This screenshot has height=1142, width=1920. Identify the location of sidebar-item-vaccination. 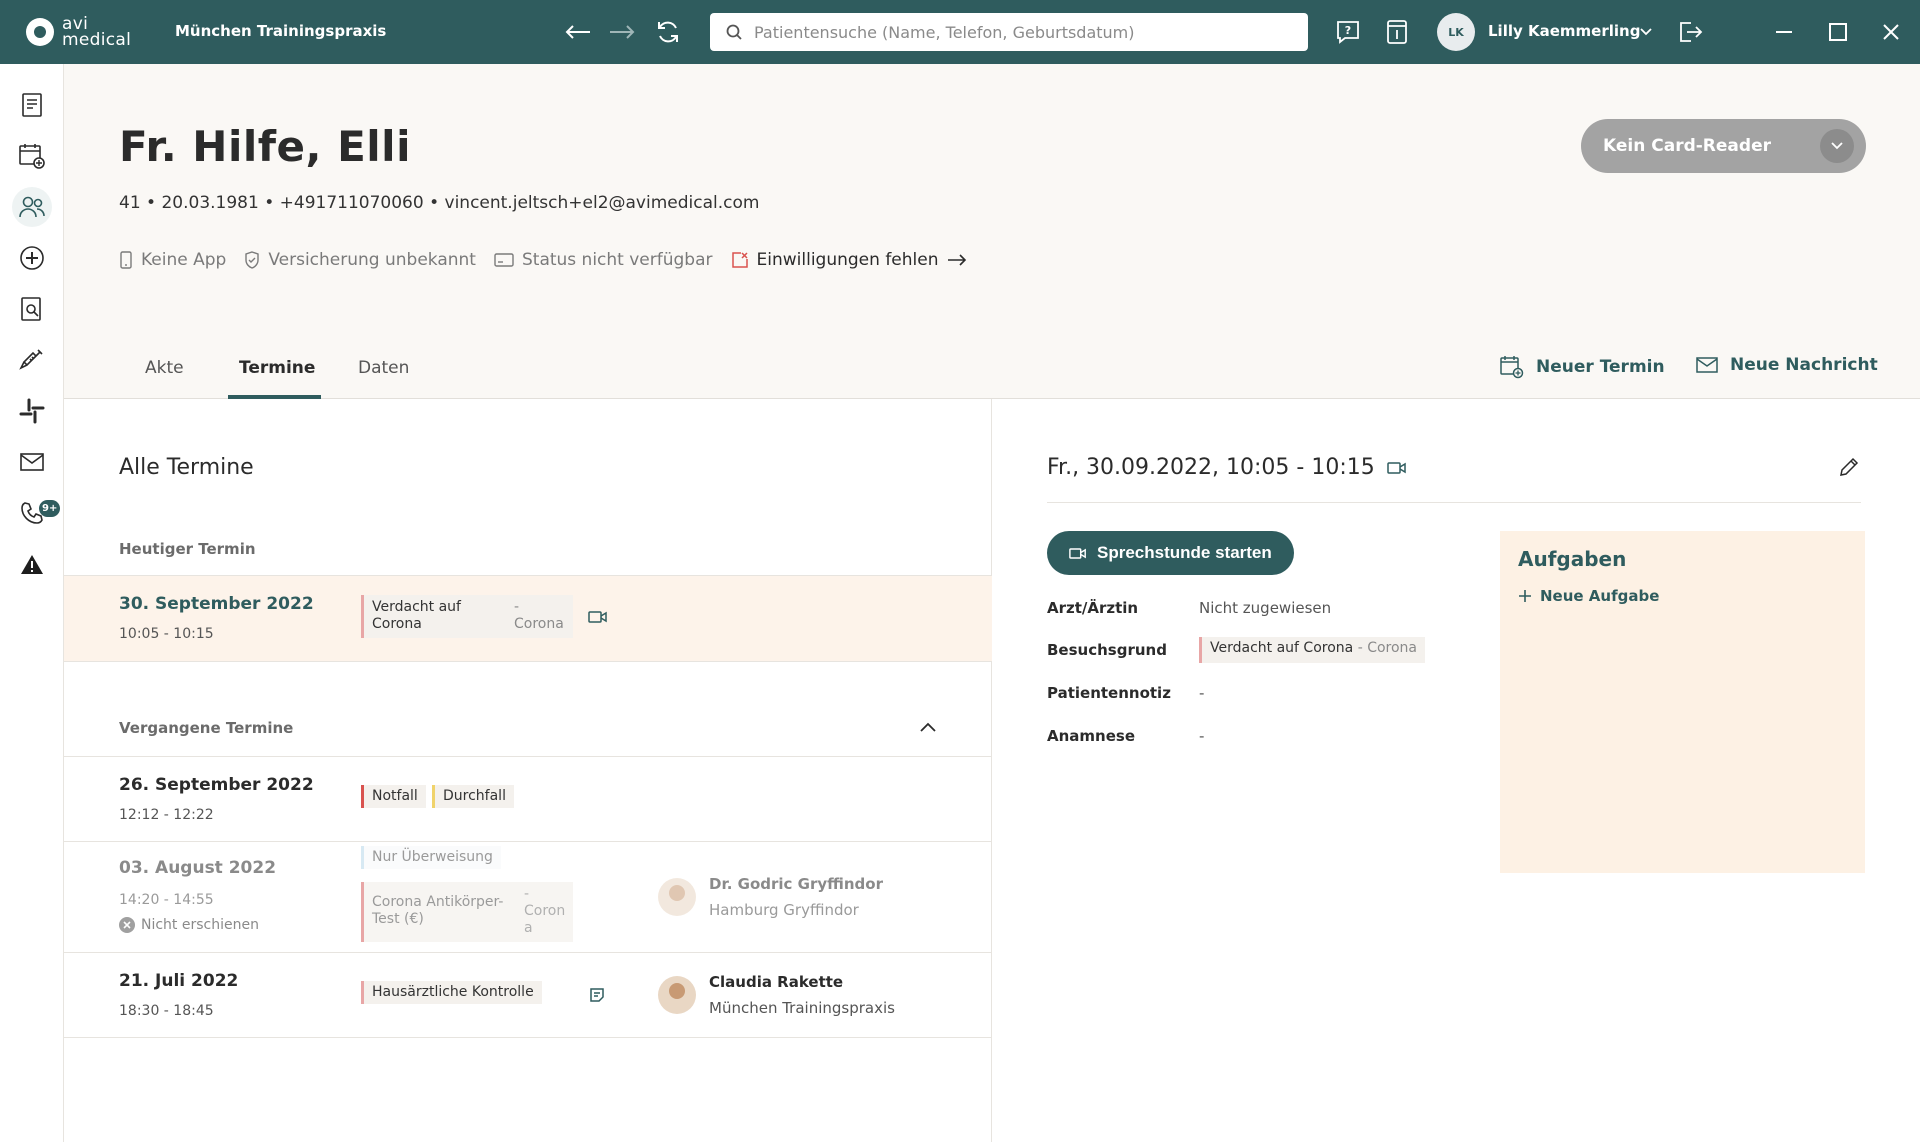
(32, 360).